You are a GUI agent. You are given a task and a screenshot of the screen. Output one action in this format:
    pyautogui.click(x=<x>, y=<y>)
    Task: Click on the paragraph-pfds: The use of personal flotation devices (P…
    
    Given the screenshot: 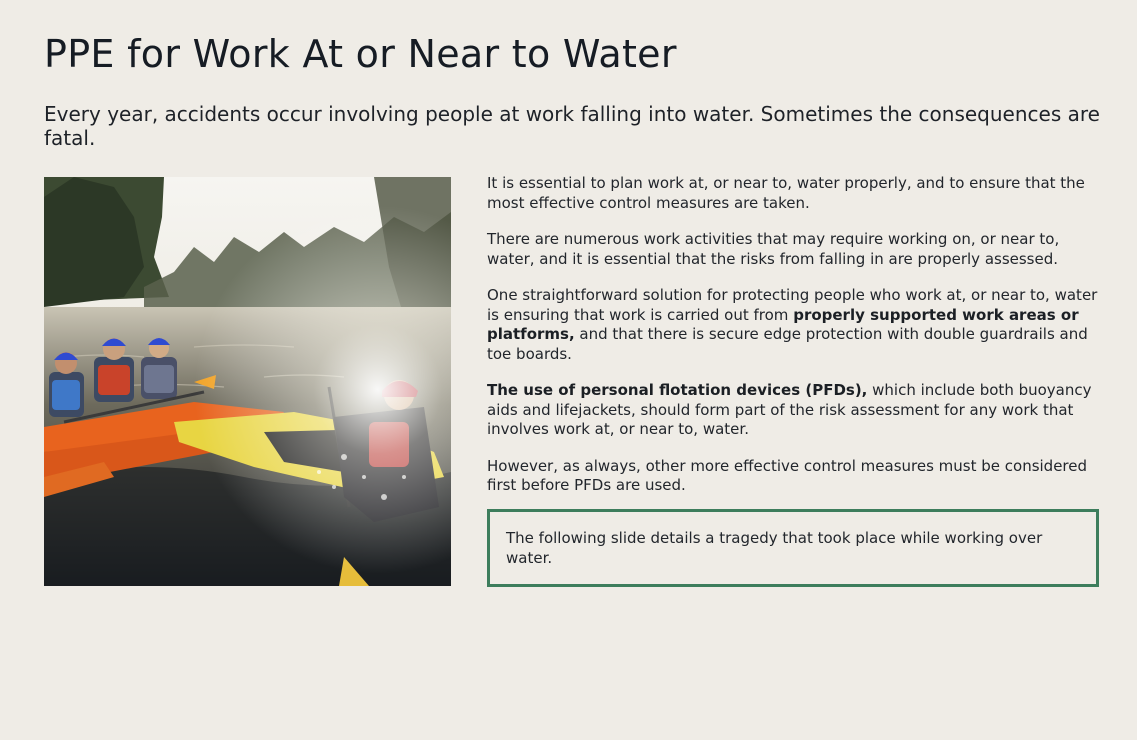 What is the action you would take?
    pyautogui.click(x=793, y=410)
    